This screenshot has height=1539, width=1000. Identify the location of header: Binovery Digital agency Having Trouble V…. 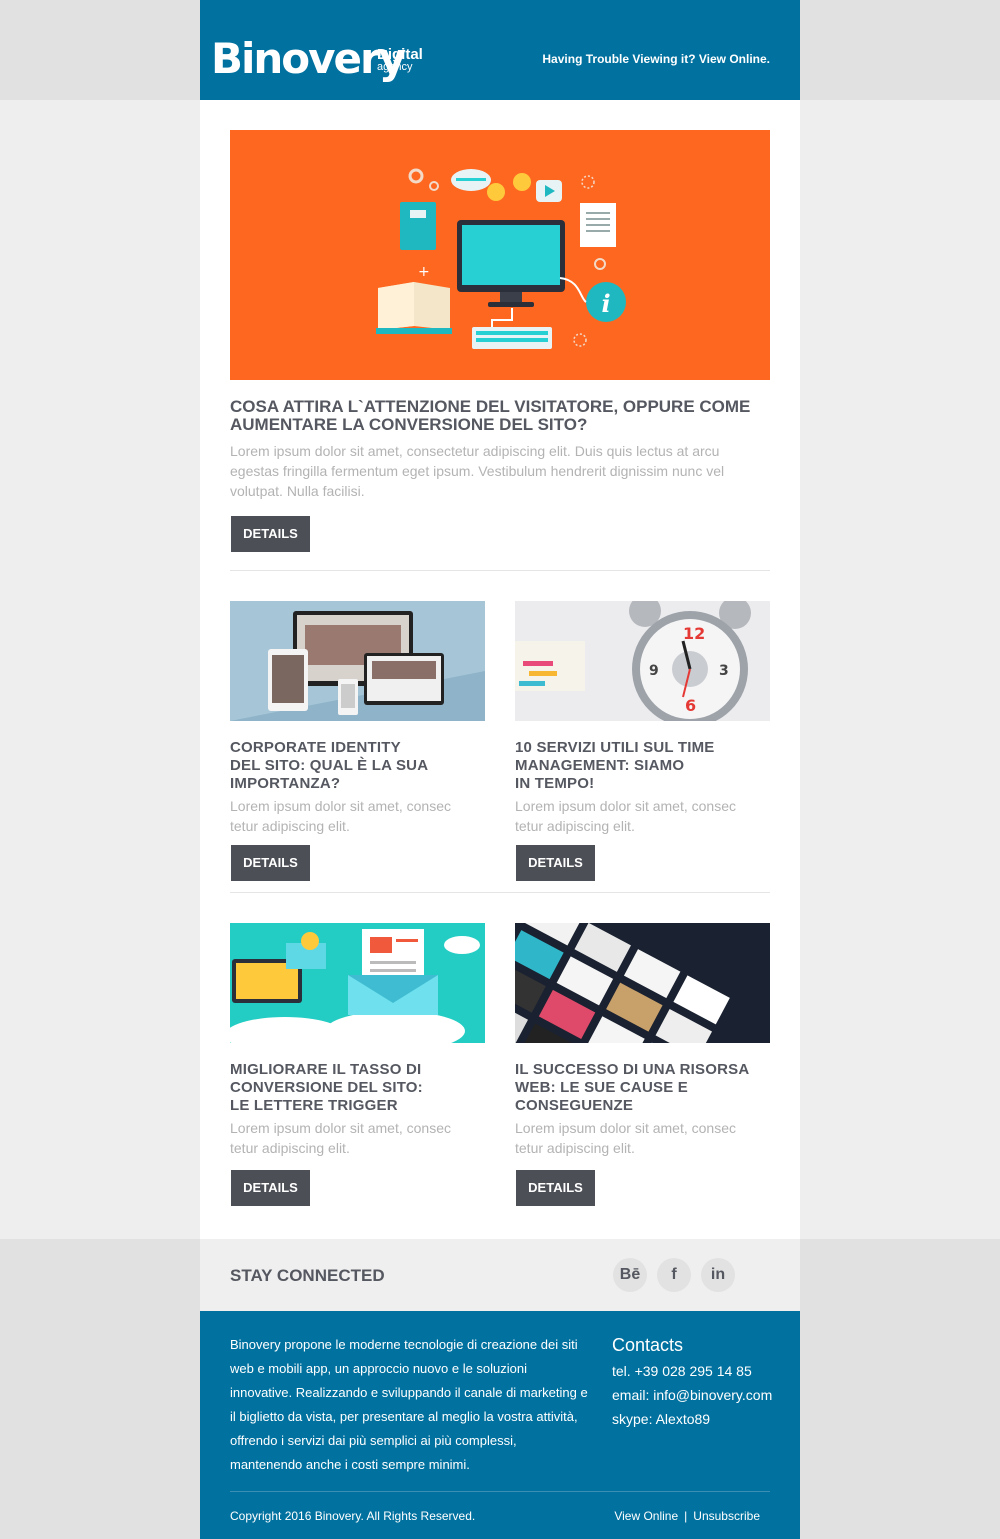
(500, 50).